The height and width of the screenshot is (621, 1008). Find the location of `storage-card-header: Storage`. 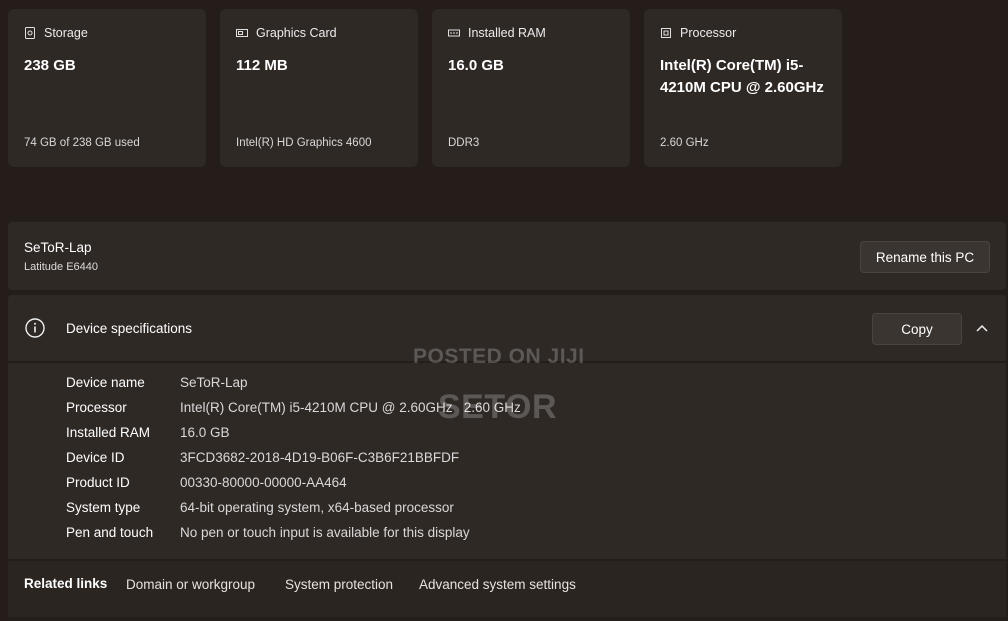

storage-card-header: Storage is located at coordinates (56, 33).